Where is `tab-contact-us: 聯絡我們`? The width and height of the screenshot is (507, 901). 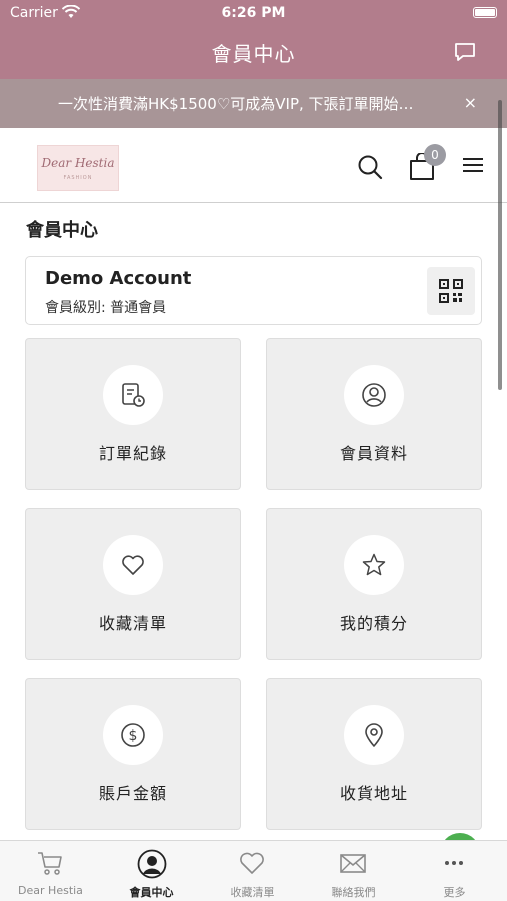
tab-contact-us: 聯絡我們 is located at coordinates (353, 871).